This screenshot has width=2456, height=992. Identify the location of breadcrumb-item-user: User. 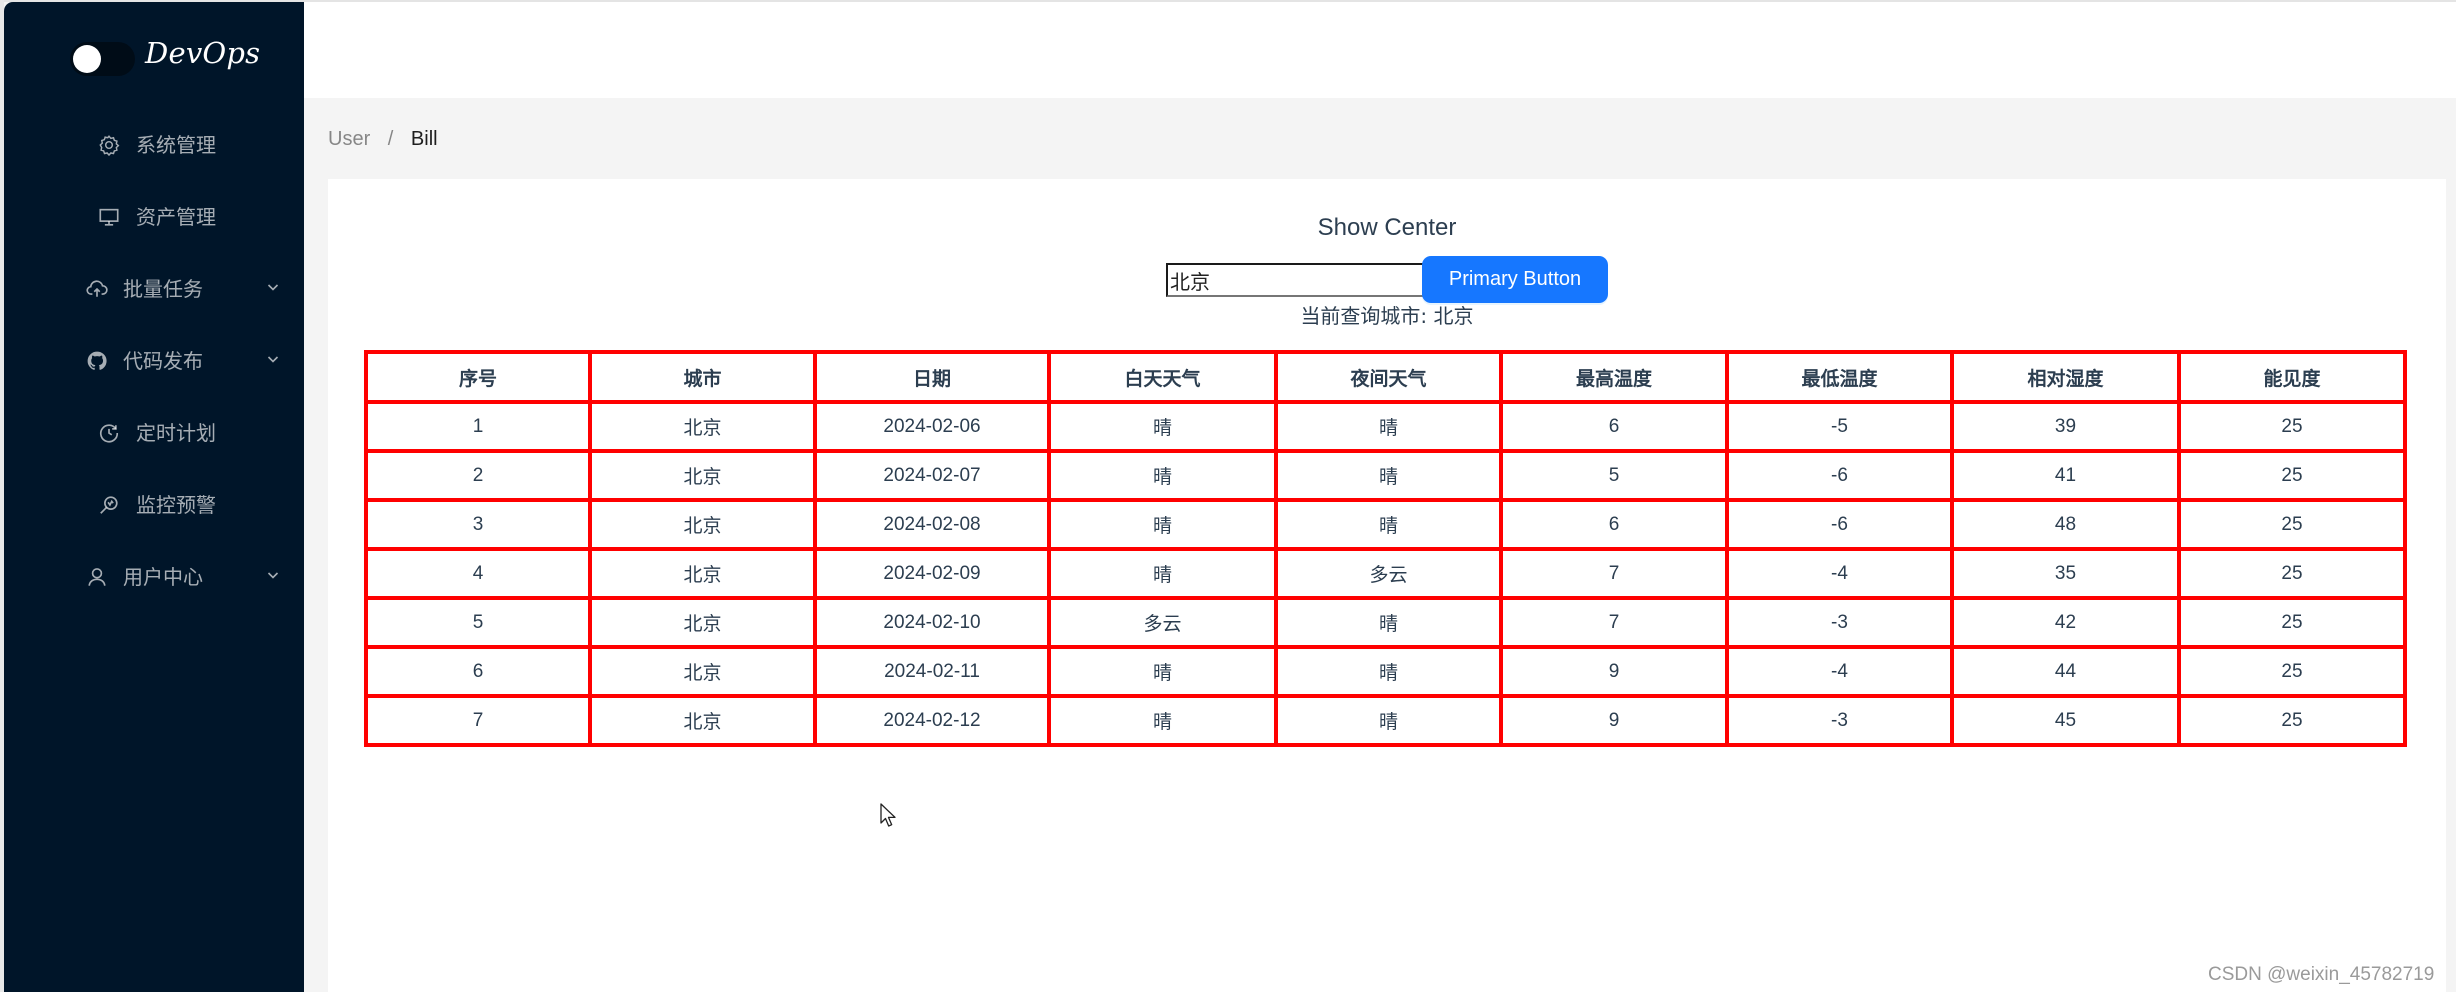
(349, 139).